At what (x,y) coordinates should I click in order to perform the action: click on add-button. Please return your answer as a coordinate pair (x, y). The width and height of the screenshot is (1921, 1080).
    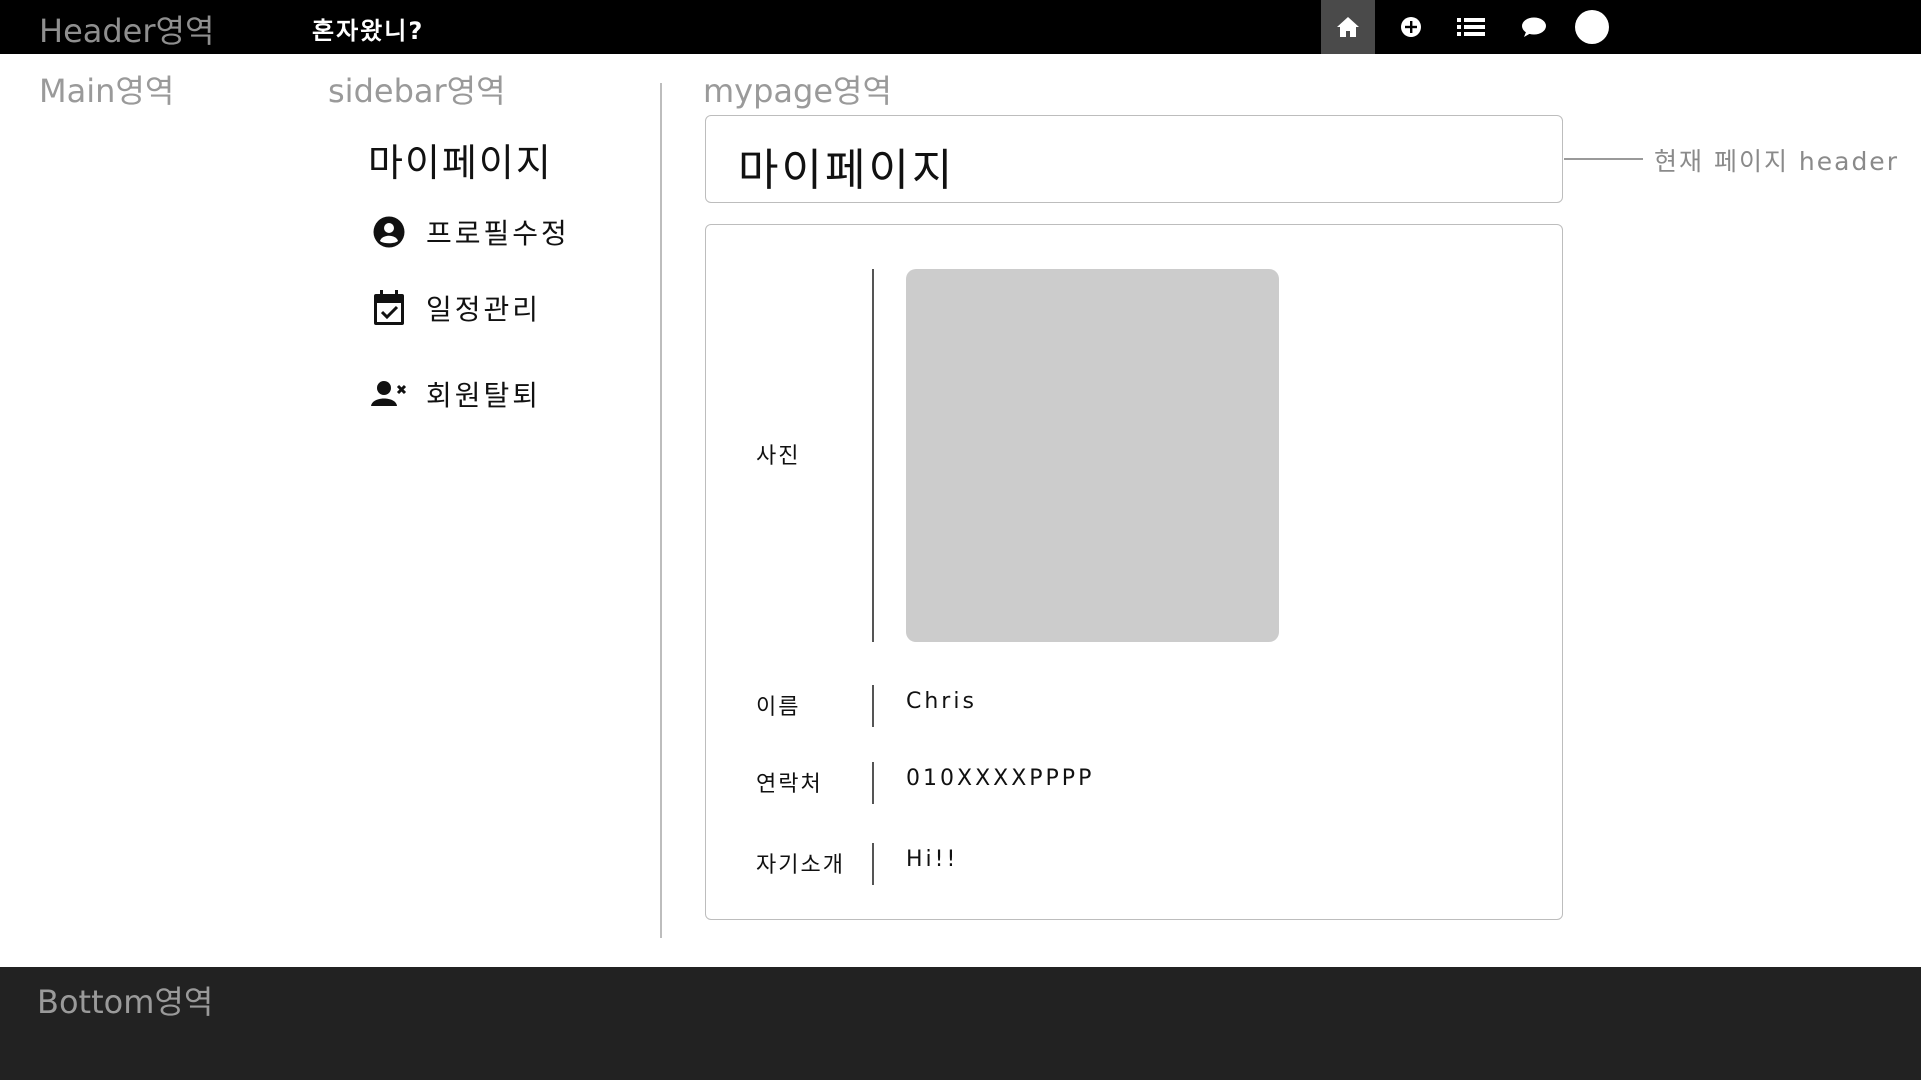
    Looking at the image, I should click on (1411, 27).